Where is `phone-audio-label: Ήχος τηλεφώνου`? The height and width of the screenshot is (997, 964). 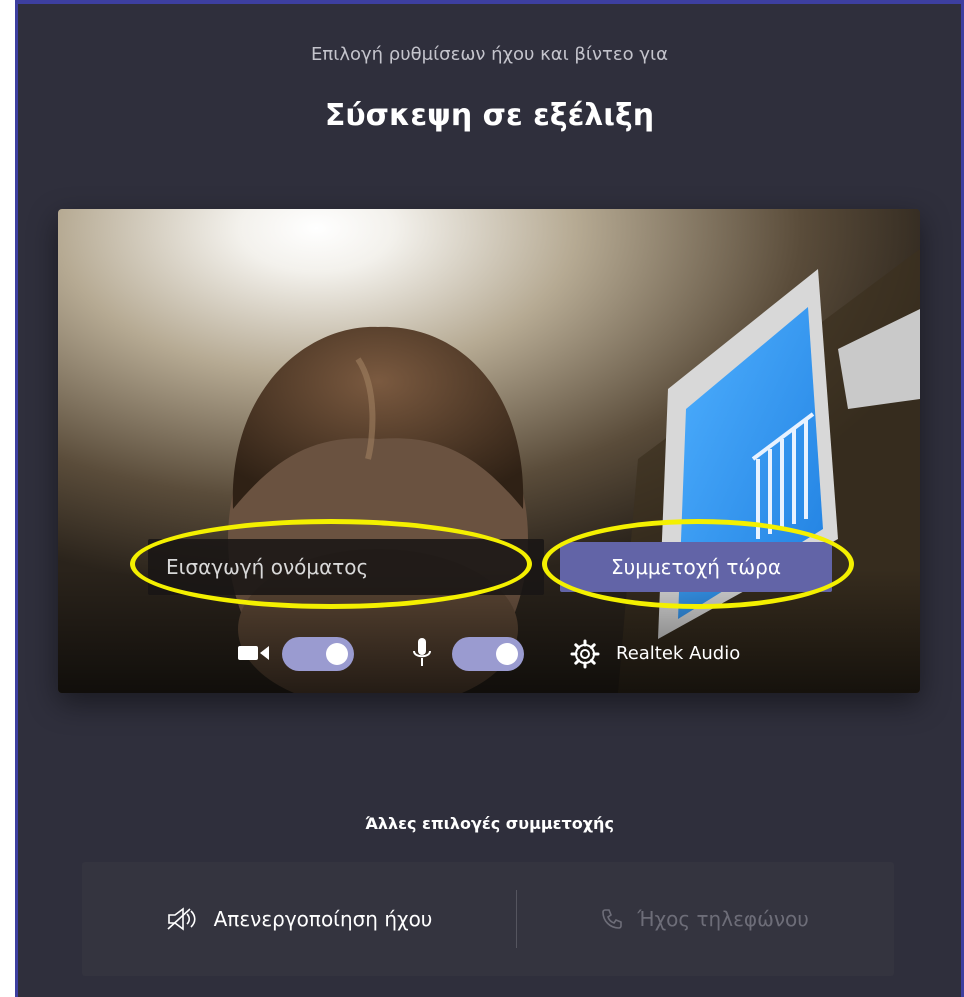 phone-audio-label: Ήχος τηλεφώνου is located at coordinates (723, 919).